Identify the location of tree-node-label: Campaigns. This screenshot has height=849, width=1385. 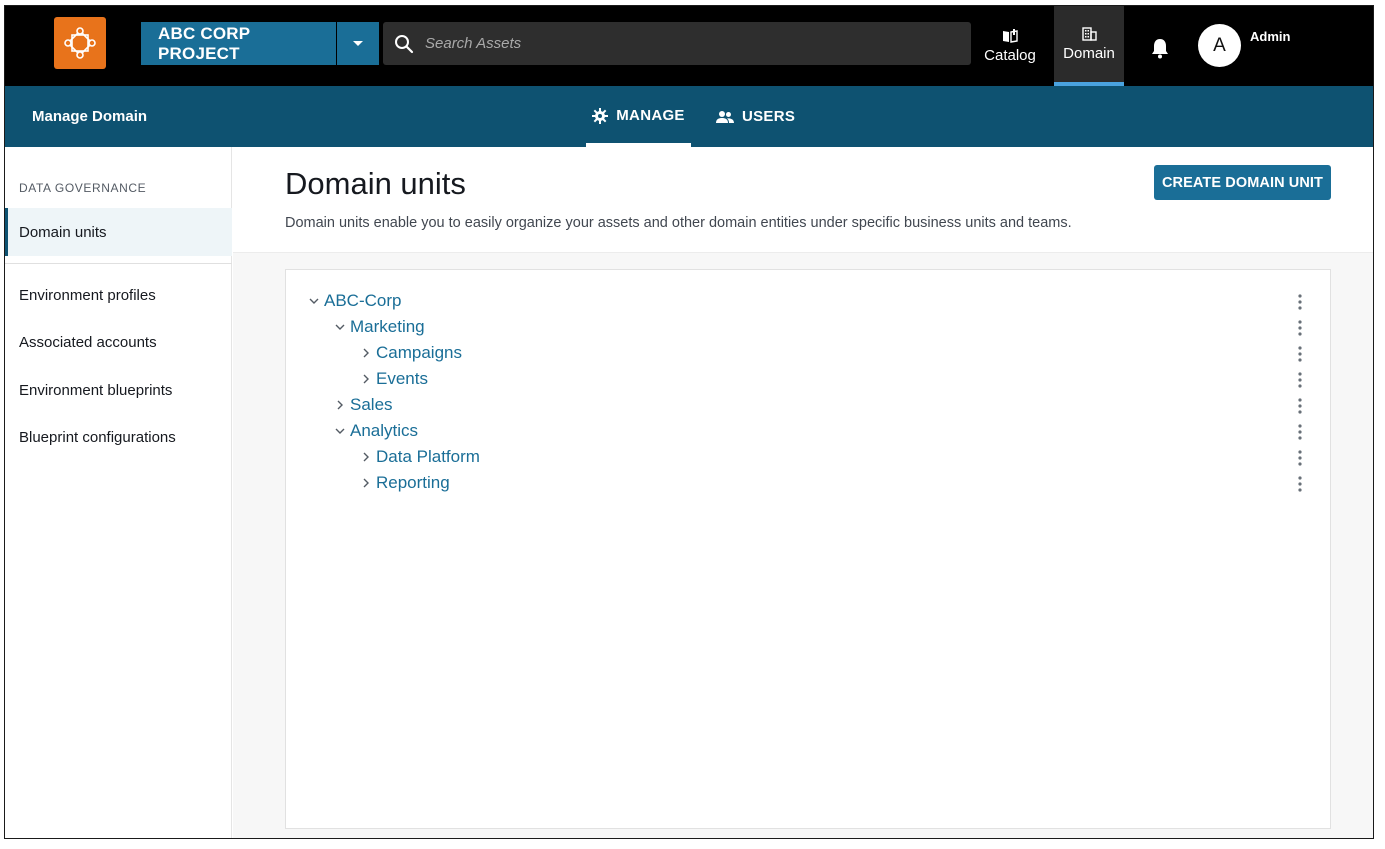
(419, 353).